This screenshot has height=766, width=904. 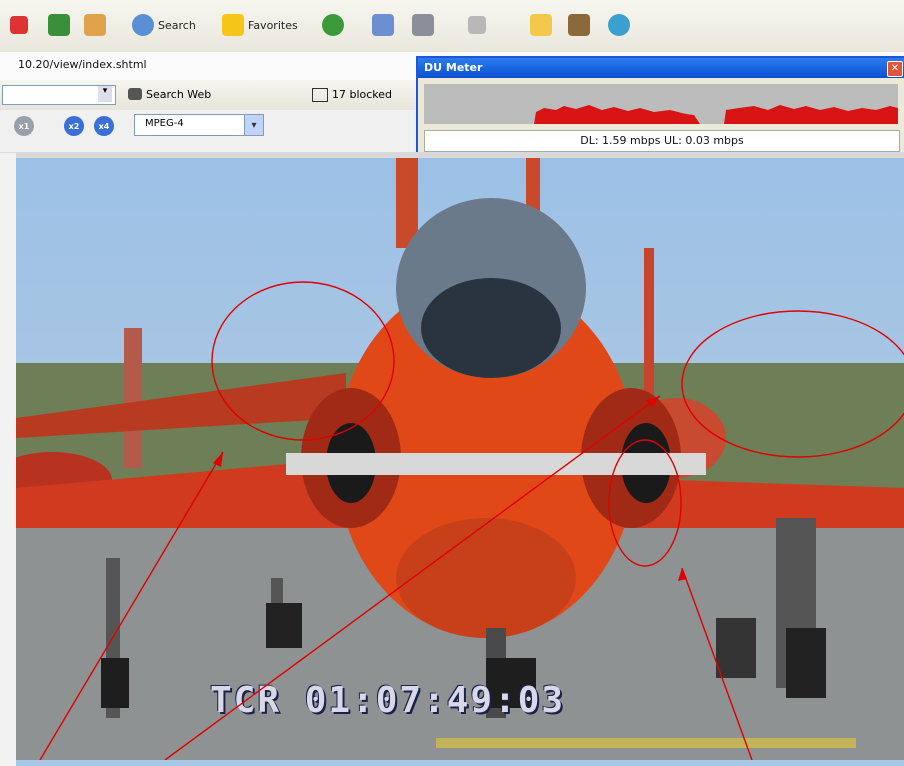 I want to click on bandwidth-graph, so click(x=661, y=104).